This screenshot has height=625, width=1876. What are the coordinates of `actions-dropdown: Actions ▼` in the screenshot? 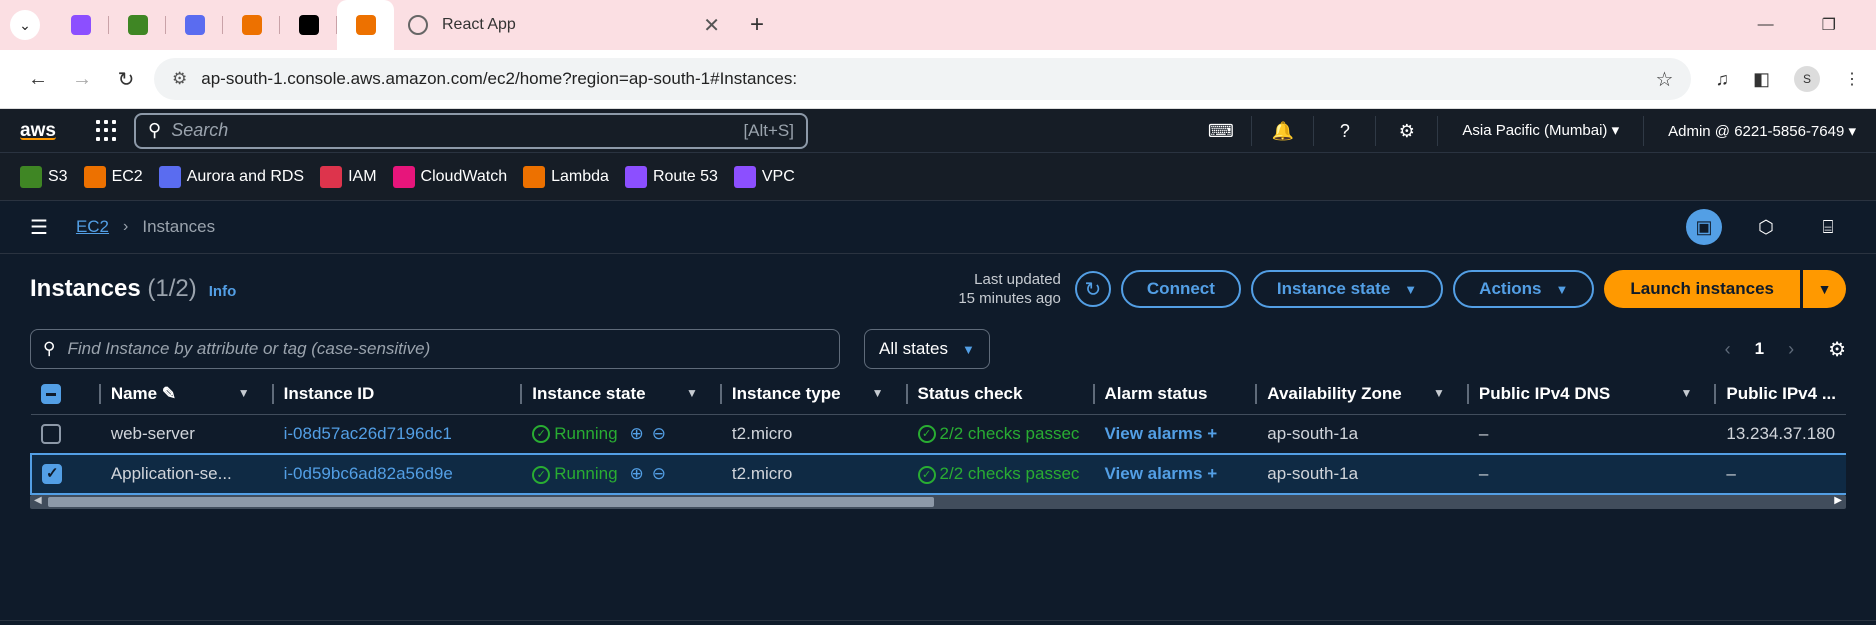 It's located at (1524, 289).